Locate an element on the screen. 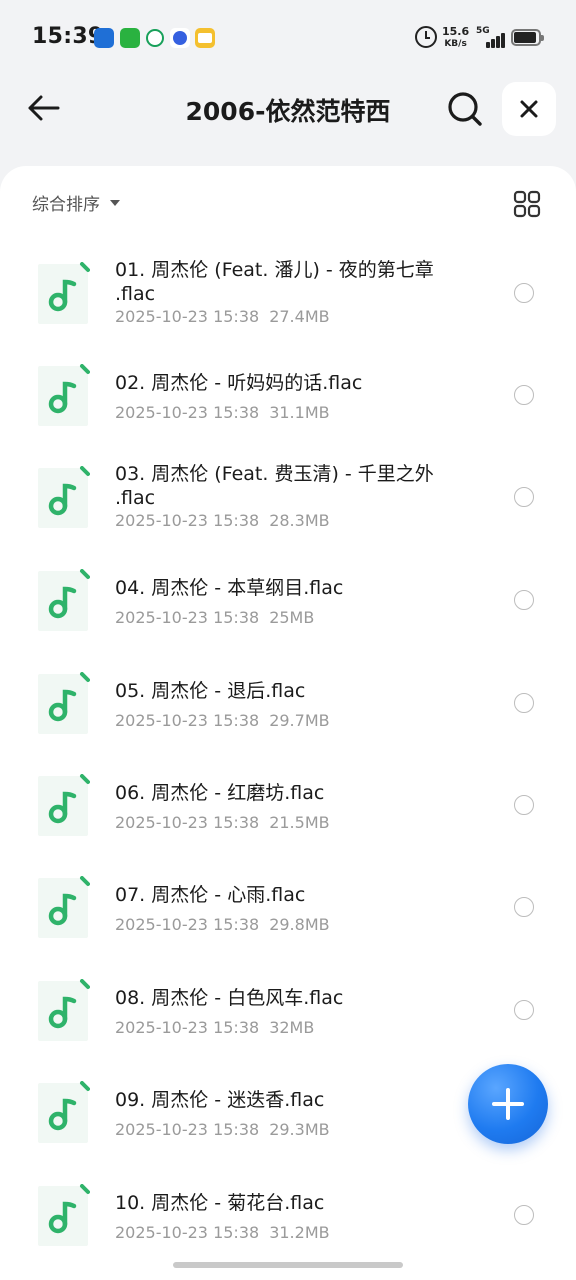  file-meta: 2025-10-23 15:38 31.2MB is located at coordinates (222, 1232).